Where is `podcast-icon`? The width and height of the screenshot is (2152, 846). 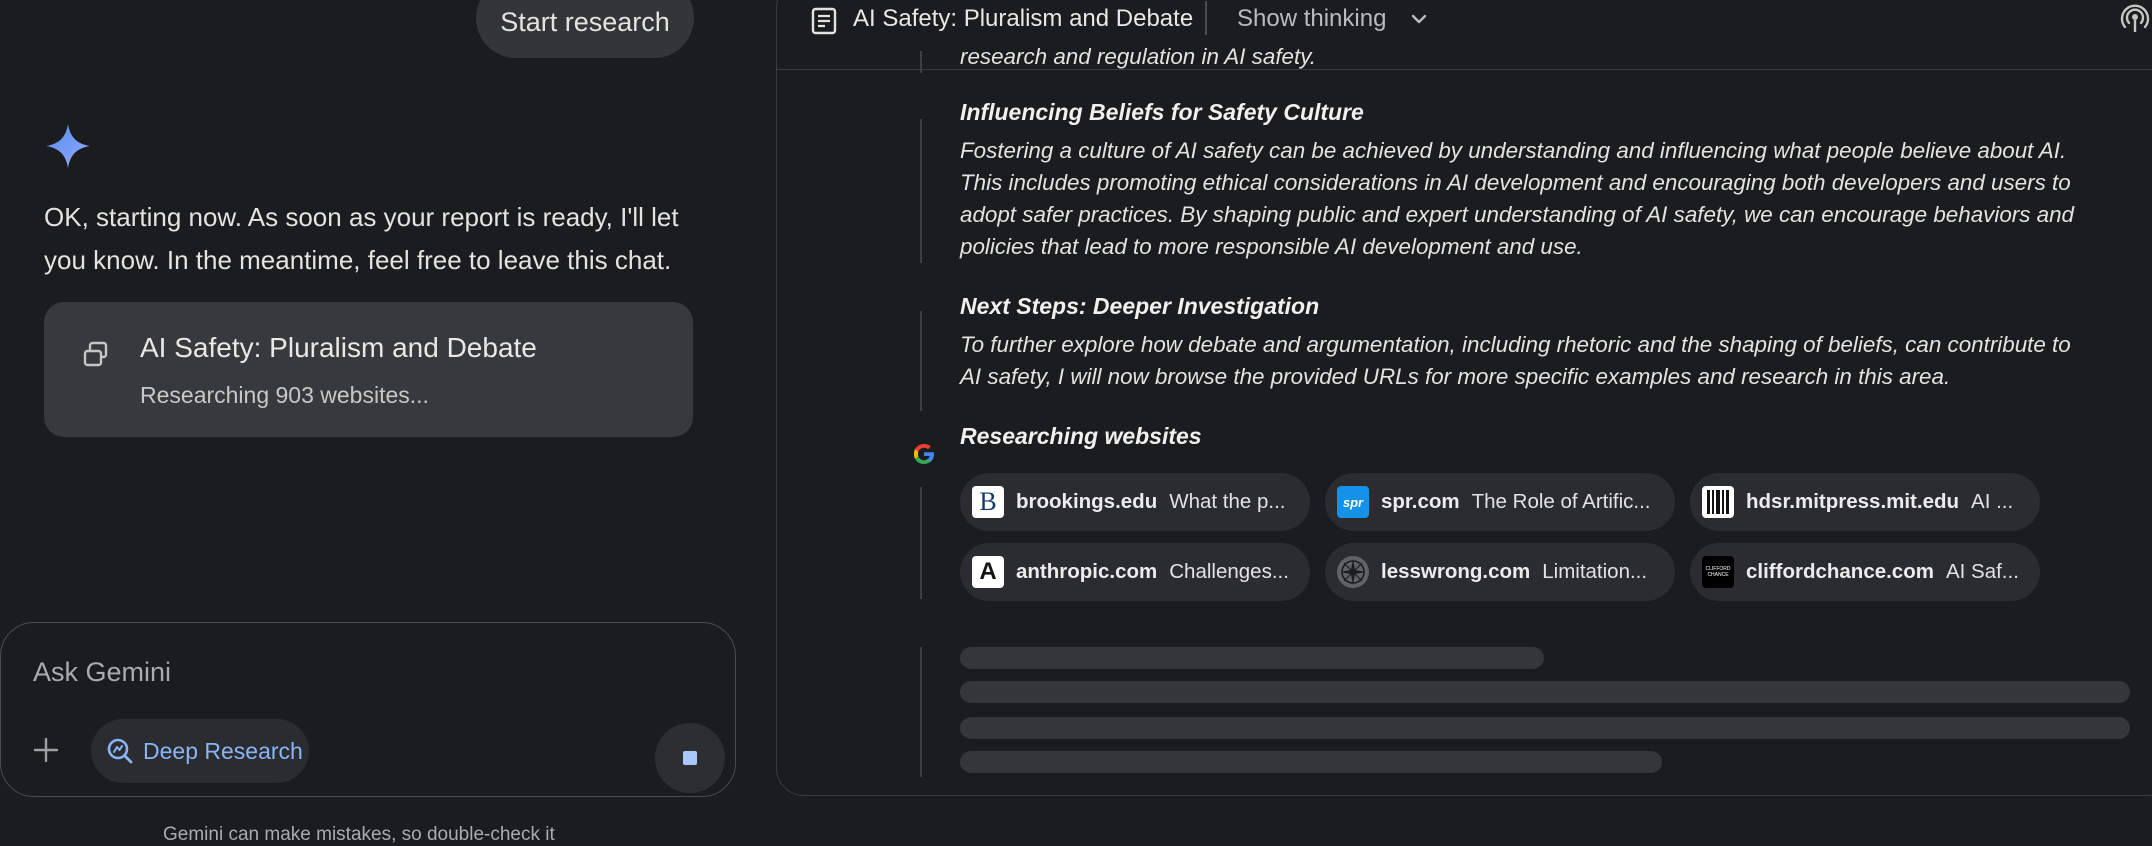 podcast-icon is located at coordinates (2135, 19).